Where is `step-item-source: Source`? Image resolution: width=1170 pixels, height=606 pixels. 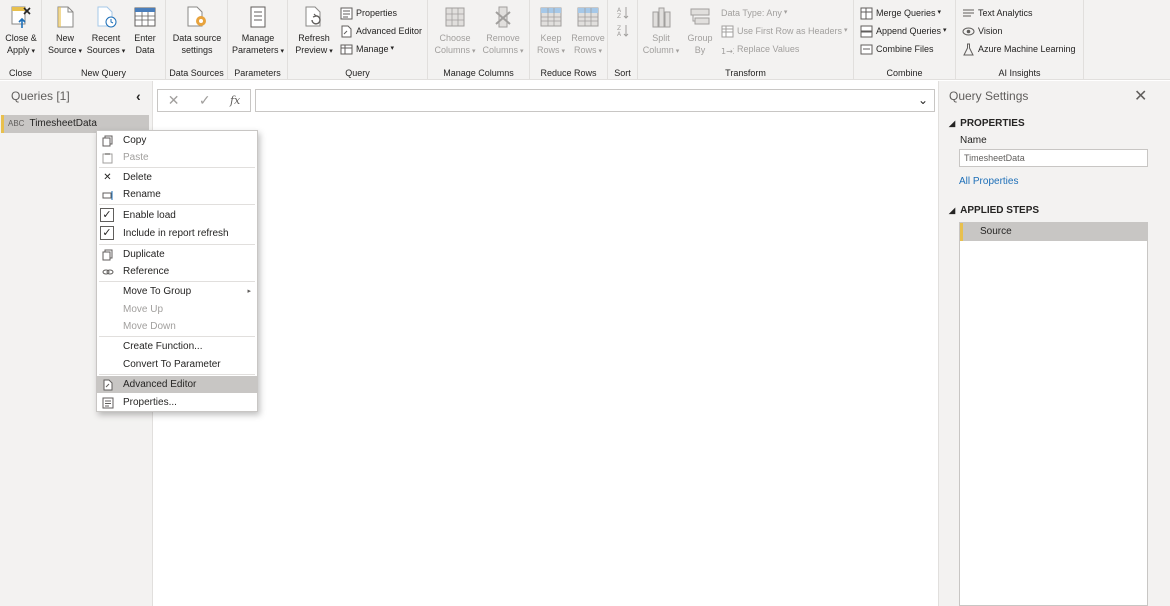
step-item-source: Source is located at coordinates (1053, 232).